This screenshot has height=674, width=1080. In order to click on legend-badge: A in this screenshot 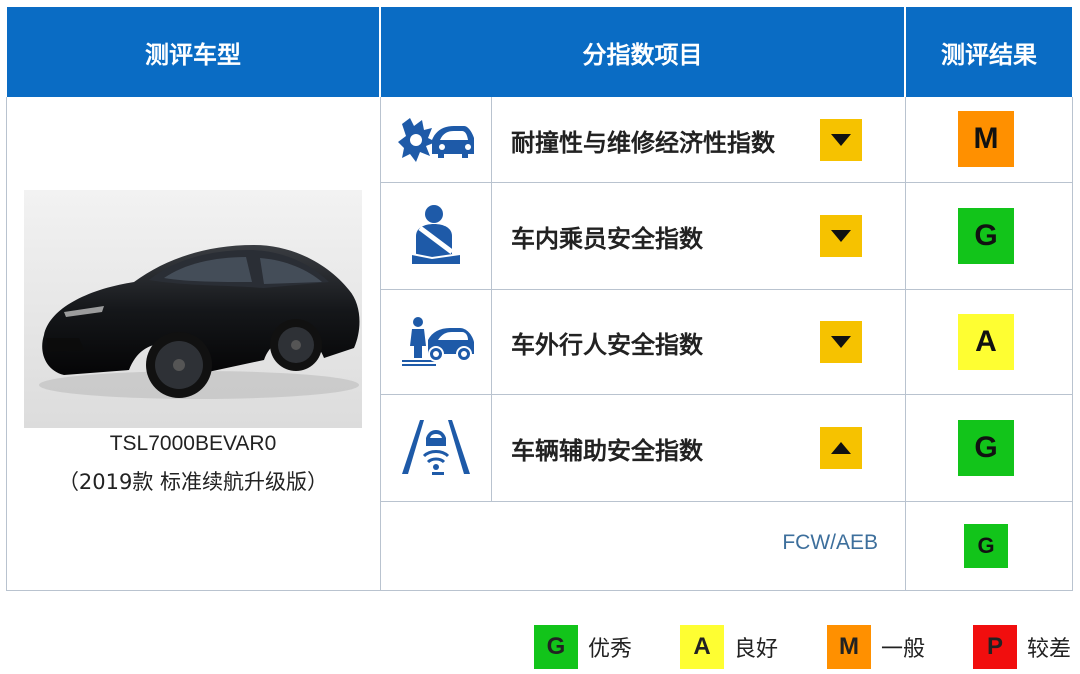, I will do `click(702, 647)`.